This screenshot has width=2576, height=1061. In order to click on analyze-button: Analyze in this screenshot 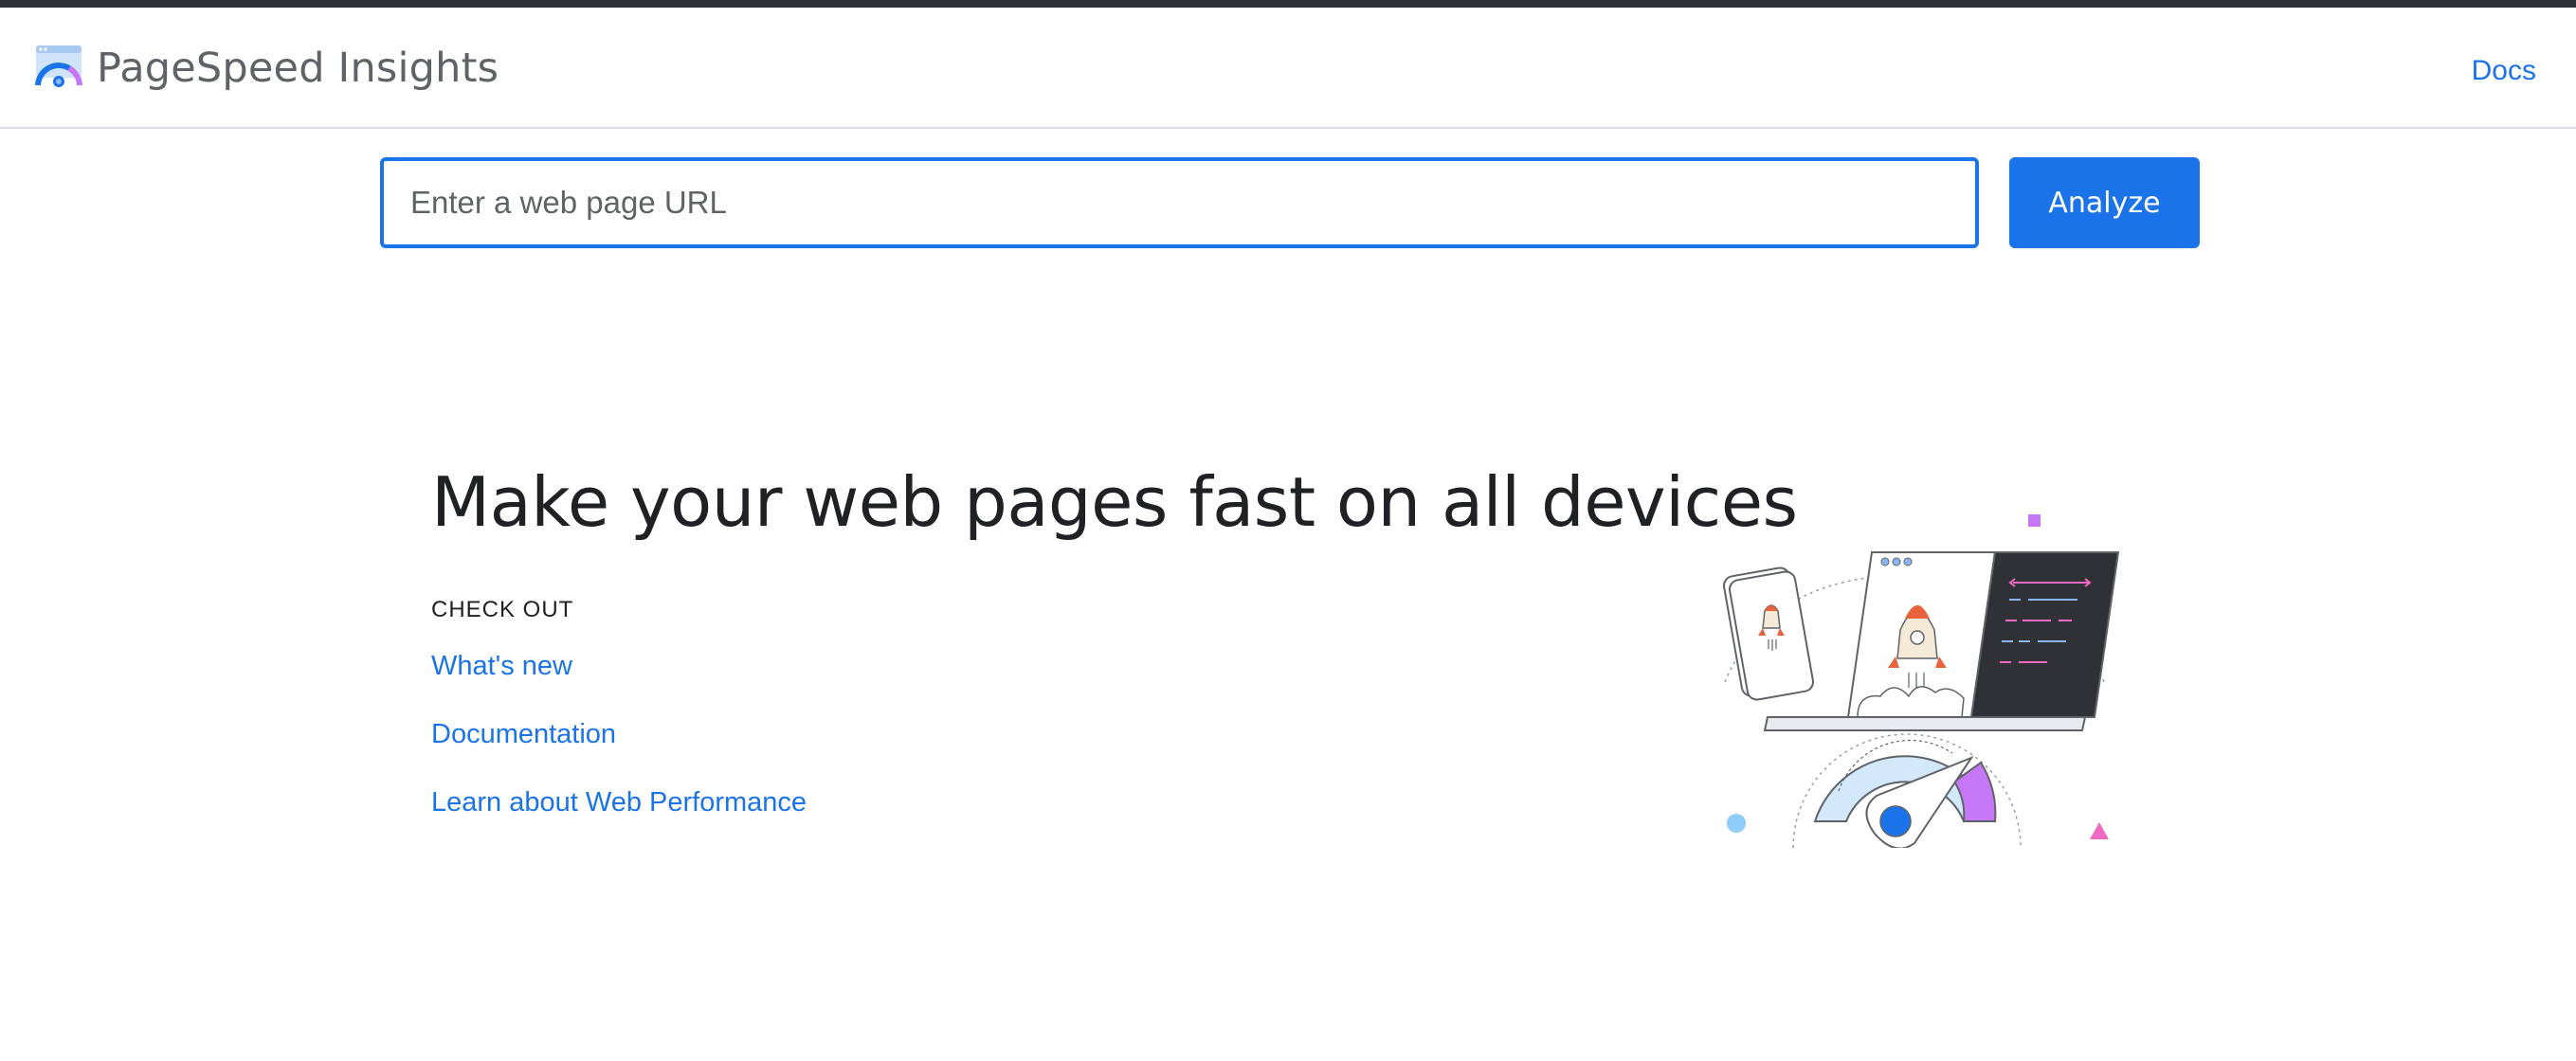, I will do `click(2104, 202)`.